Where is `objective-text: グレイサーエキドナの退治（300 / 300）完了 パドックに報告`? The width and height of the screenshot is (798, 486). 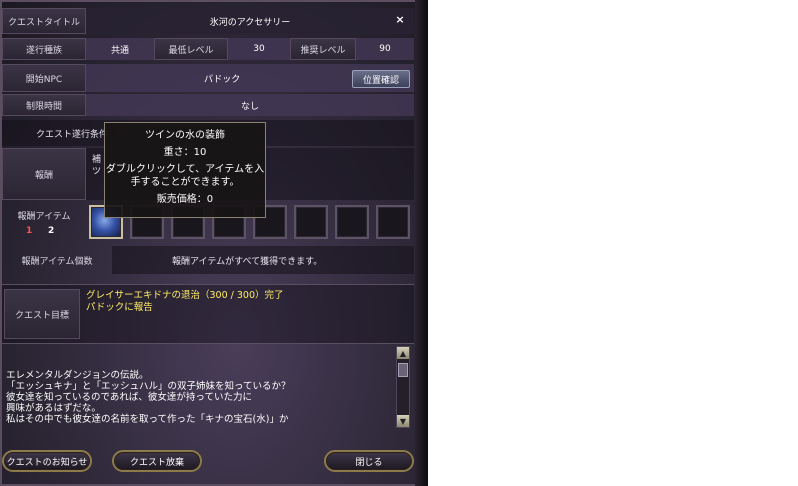
objective-text: グレイサーエキドナの退治（300 / 300）完了 パドックに報告 is located at coordinates (185, 302).